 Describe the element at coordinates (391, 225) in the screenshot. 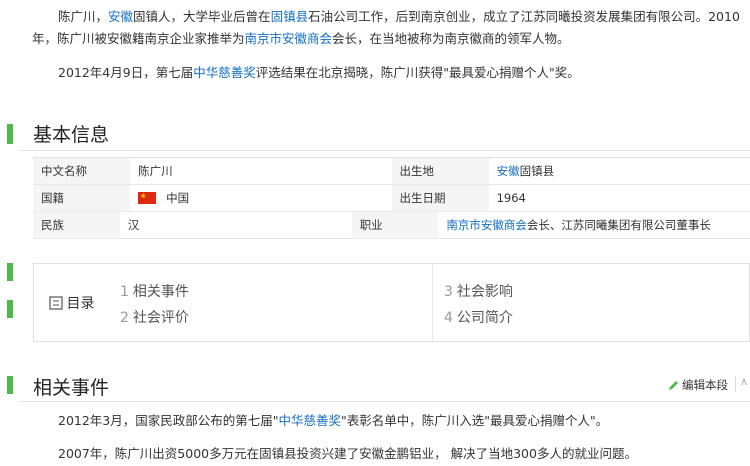

I see `info-row: 民族 汉 职业 南京市安徽商会 会长、江苏同曦集团有限公司董事长` at that location.